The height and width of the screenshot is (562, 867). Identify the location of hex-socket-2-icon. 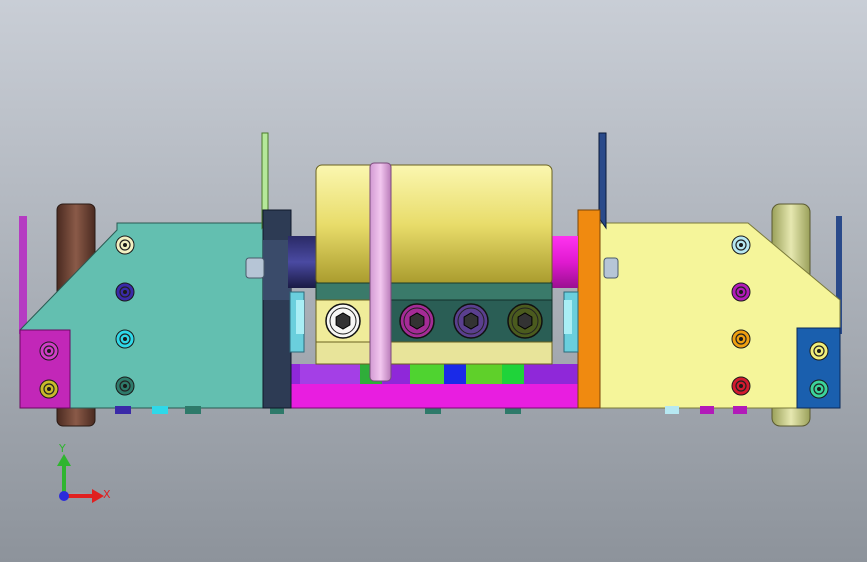
(417, 321).